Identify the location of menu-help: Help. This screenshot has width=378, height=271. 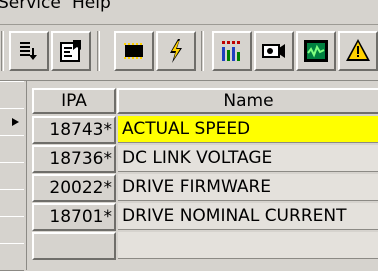
(91, 6).